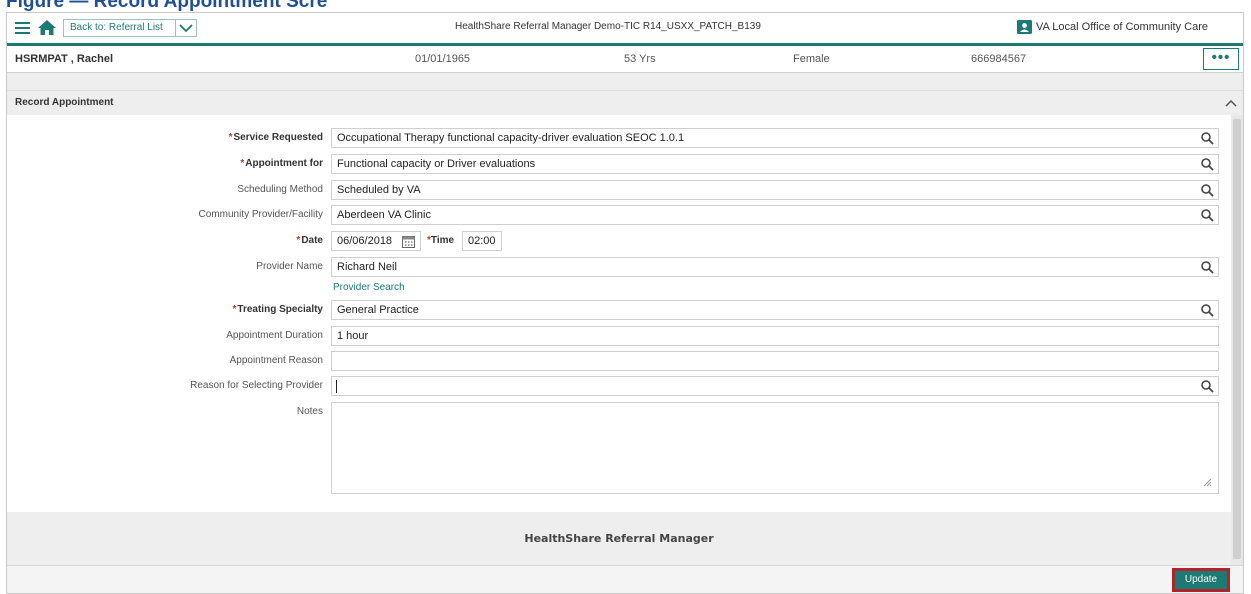 The height and width of the screenshot is (594, 1251). What do you see at coordinates (775, 361) in the screenshot?
I see `appointment-reason-field` at bounding box center [775, 361].